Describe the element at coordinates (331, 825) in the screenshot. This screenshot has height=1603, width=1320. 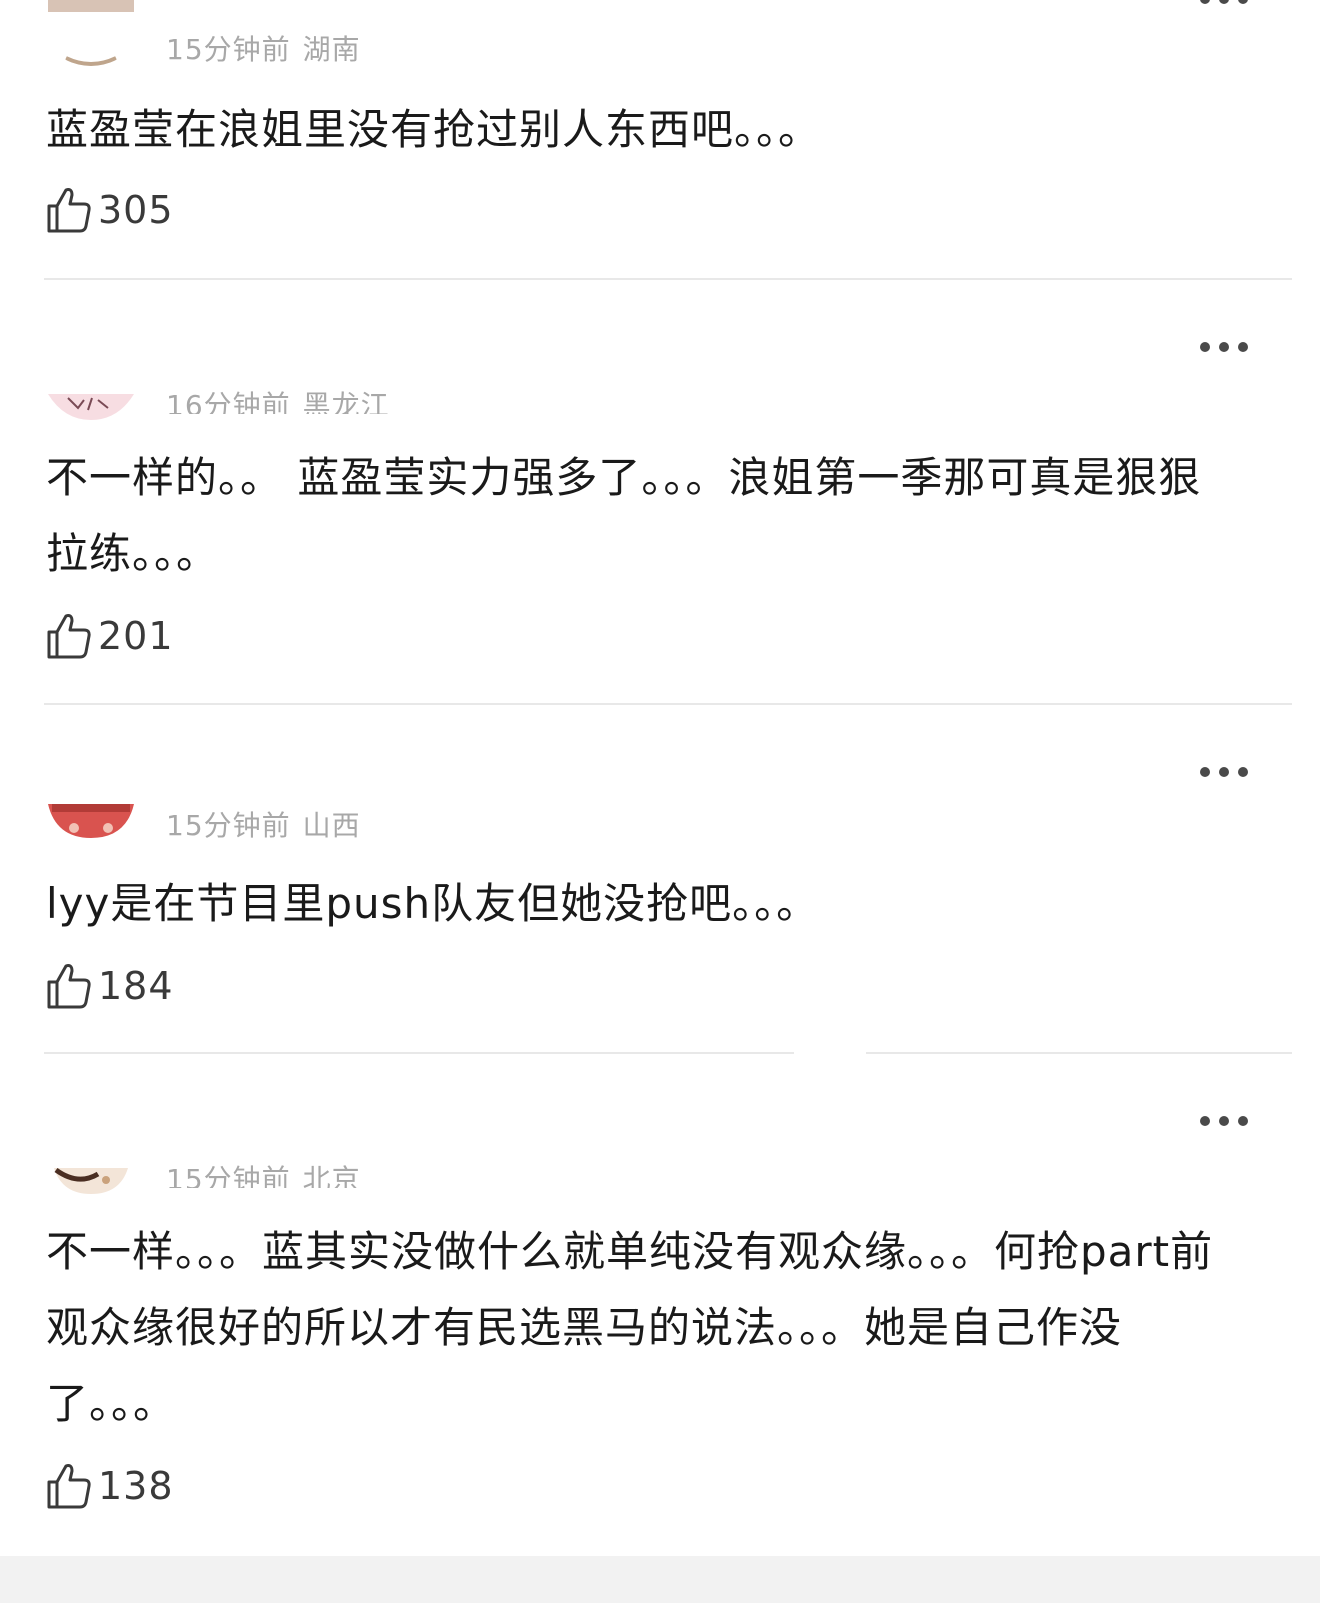
I see `comment-region: 山西` at that location.